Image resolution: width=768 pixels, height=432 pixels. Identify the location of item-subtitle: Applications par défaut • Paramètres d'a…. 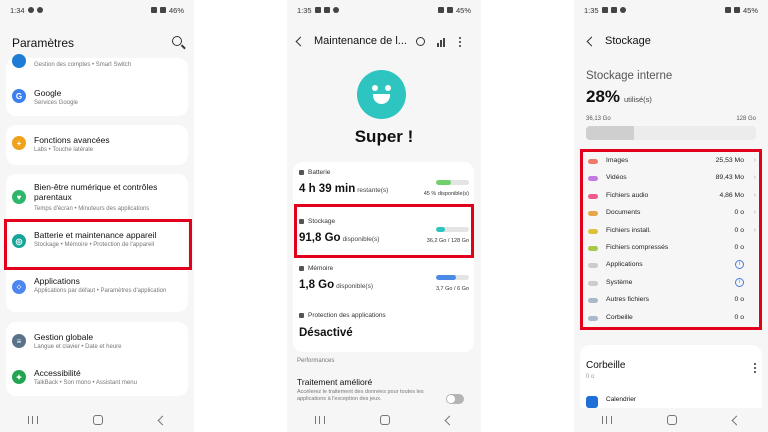
(100, 291).